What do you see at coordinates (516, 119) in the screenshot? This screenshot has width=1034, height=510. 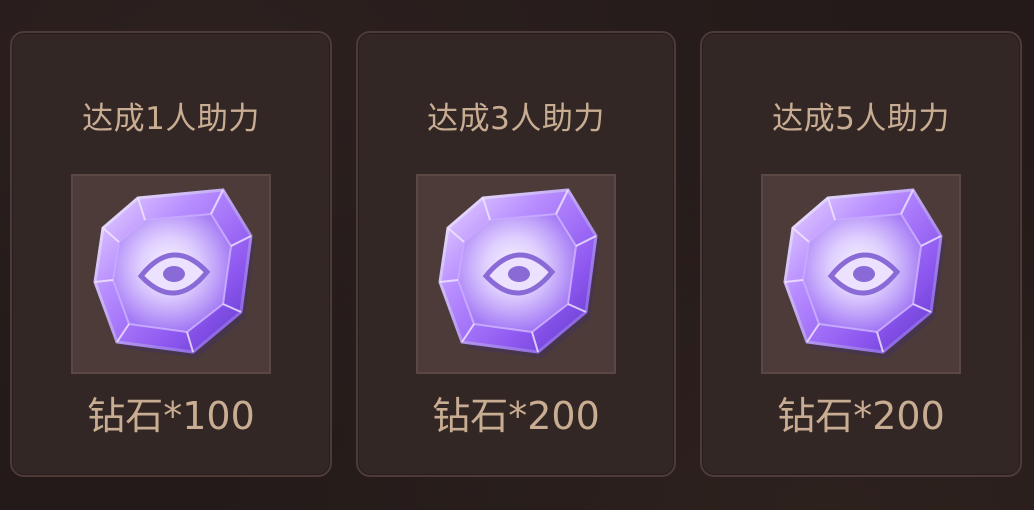 I see `reward-title: 达成3人助力` at bounding box center [516, 119].